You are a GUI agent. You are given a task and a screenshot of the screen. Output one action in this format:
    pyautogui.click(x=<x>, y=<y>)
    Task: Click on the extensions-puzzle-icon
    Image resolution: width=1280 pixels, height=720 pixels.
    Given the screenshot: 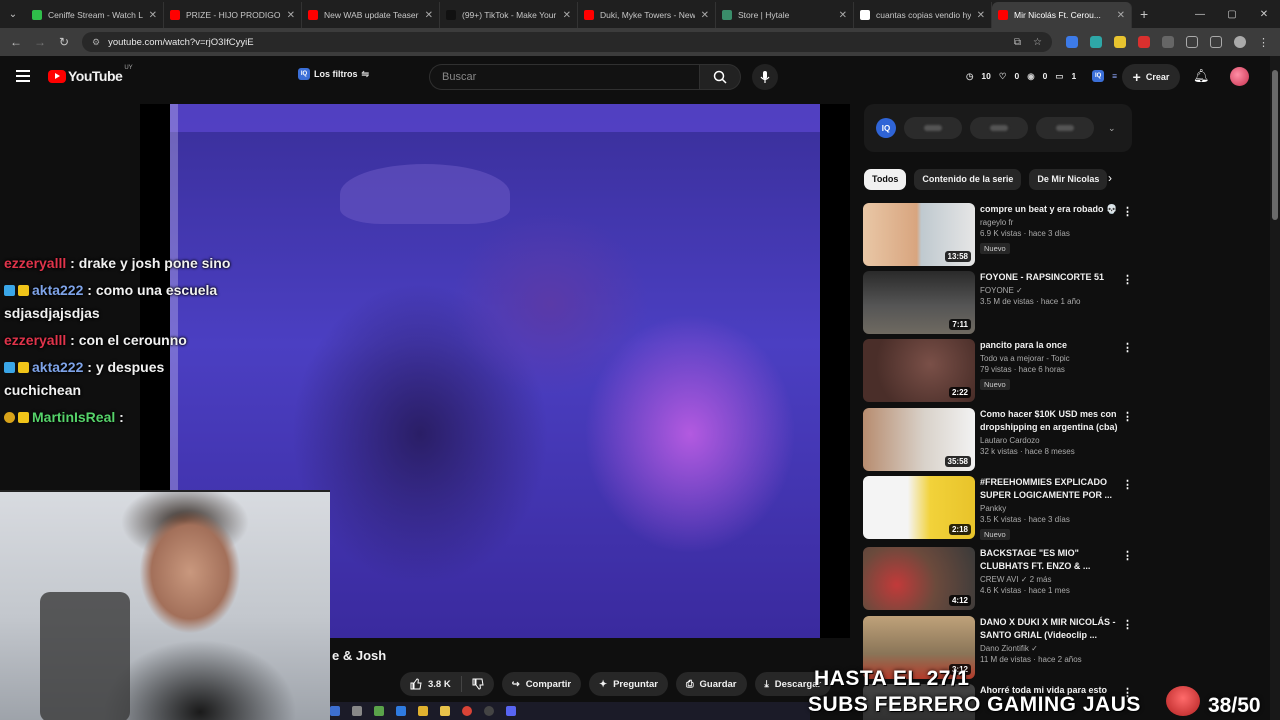 What is the action you would take?
    pyautogui.click(x=1168, y=42)
    